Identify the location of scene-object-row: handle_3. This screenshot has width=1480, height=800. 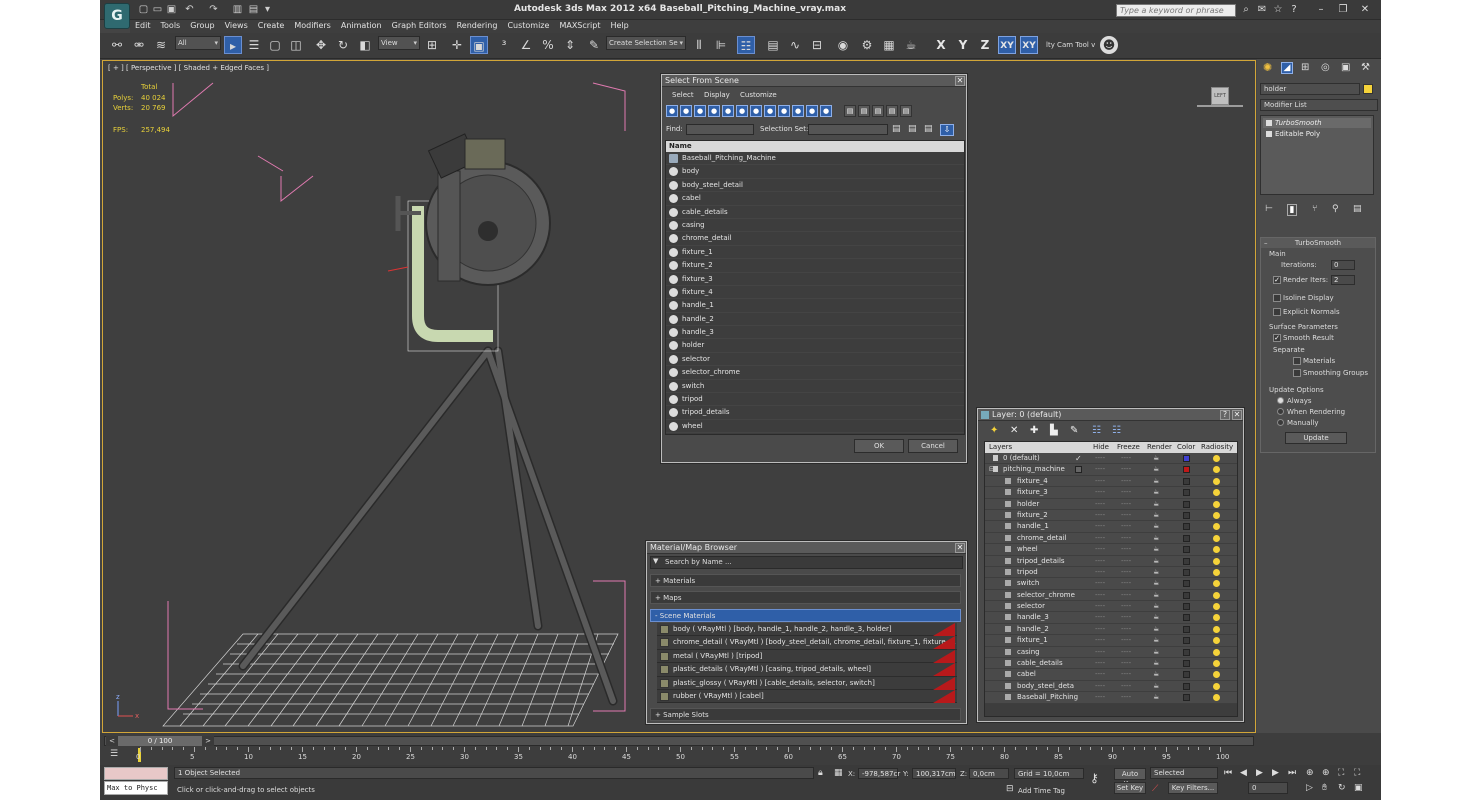
(815, 333).